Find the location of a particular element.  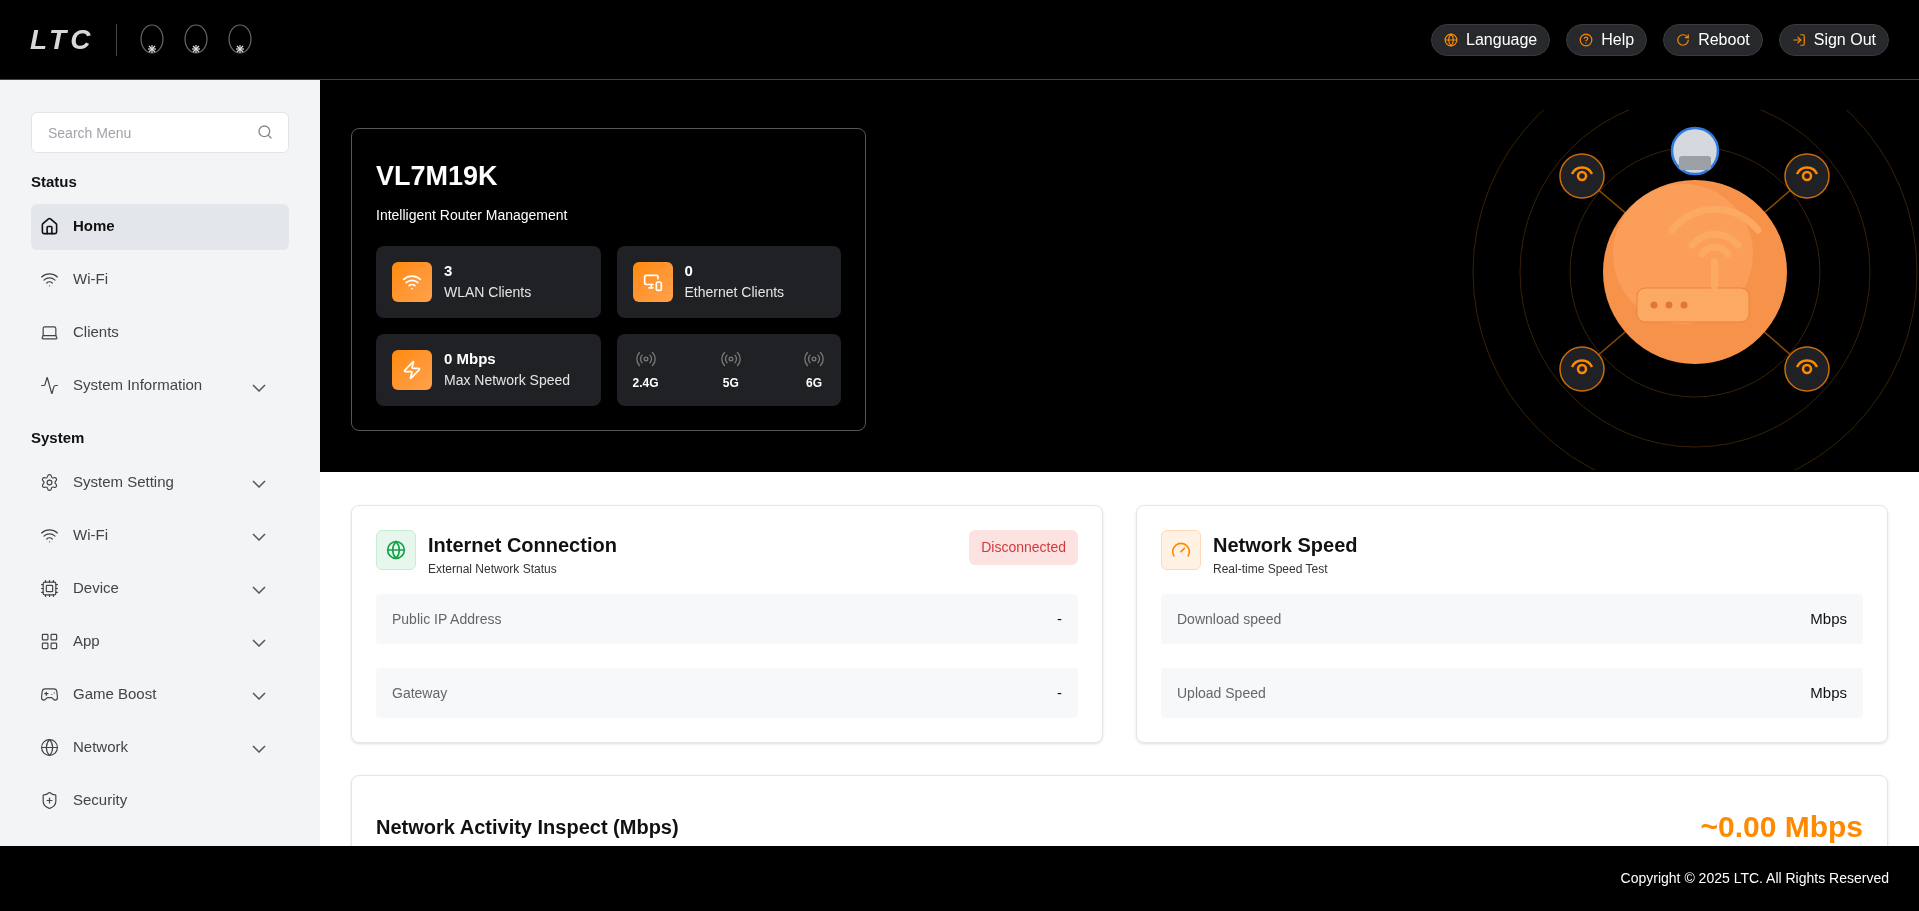

row-label: Public IP Address is located at coordinates (447, 619).